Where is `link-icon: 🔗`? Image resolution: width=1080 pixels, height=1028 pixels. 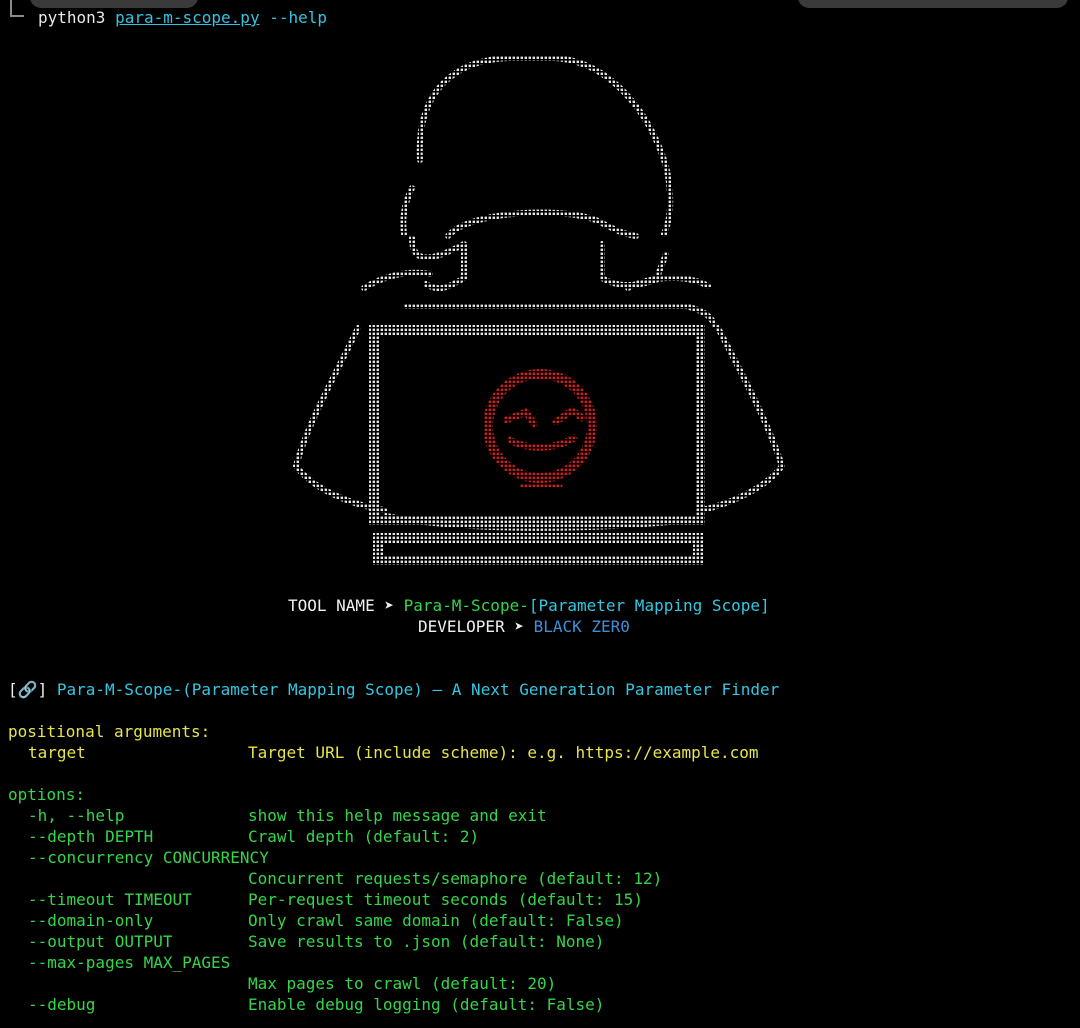 link-icon: 🔗 is located at coordinates (27, 689).